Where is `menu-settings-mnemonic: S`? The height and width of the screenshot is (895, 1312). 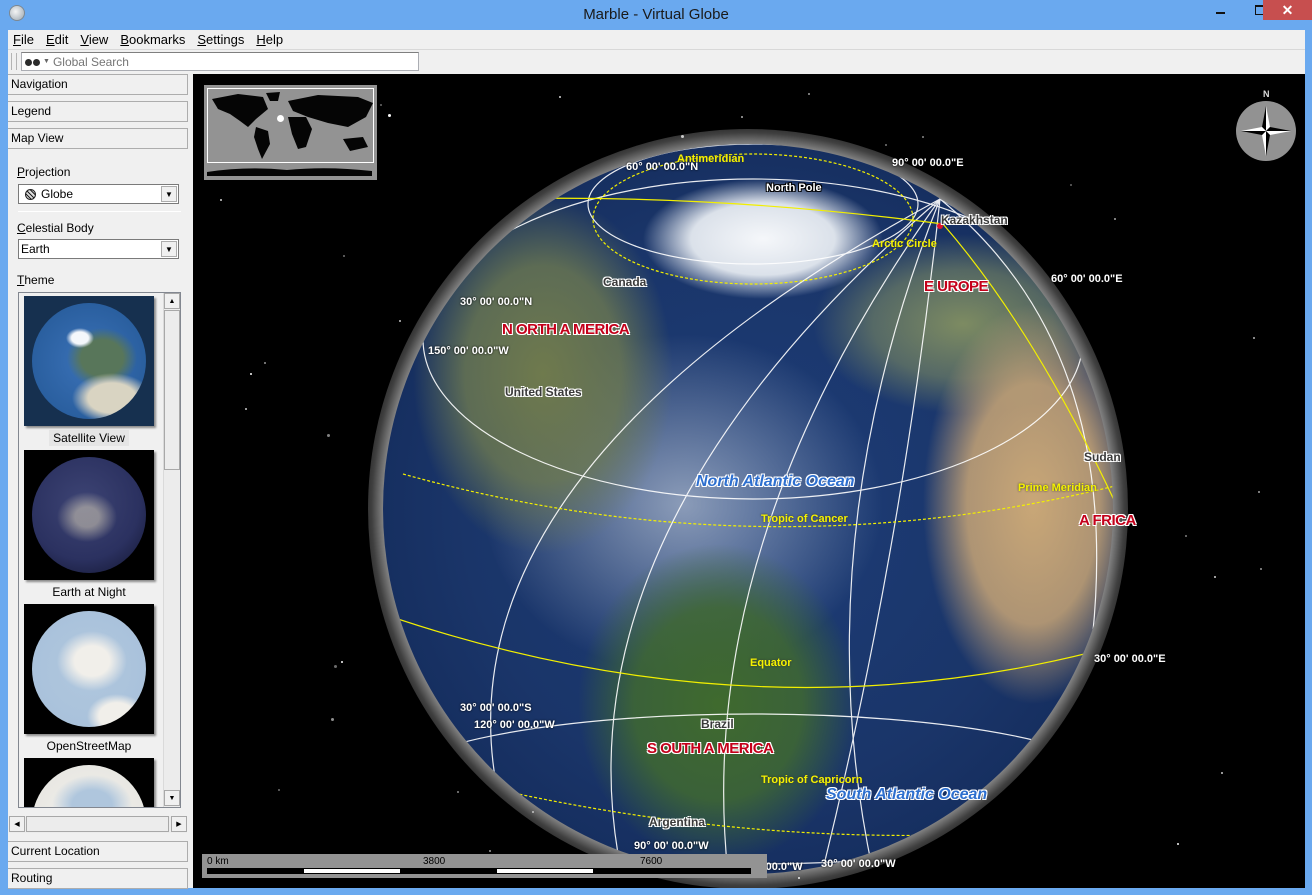
menu-settings-mnemonic: S is located at coordinates (202, 39).